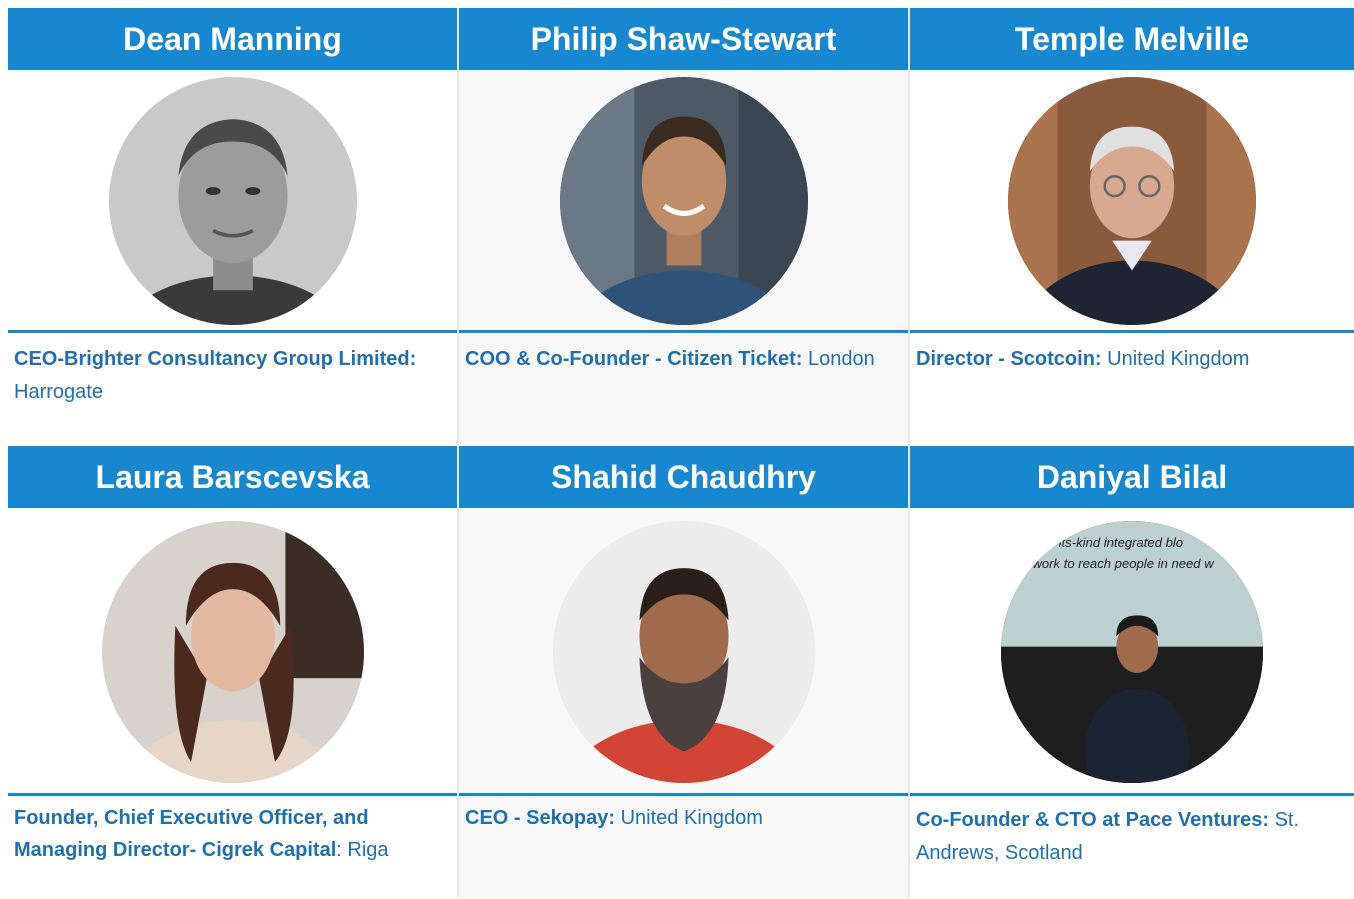 The width and height of the screenshot is (1354, 899). Describe the element at coordinates (215, 359) in the screenshot. I see `speaker-role: CEO-Brighter Consultancy Group Limited:` at that location.